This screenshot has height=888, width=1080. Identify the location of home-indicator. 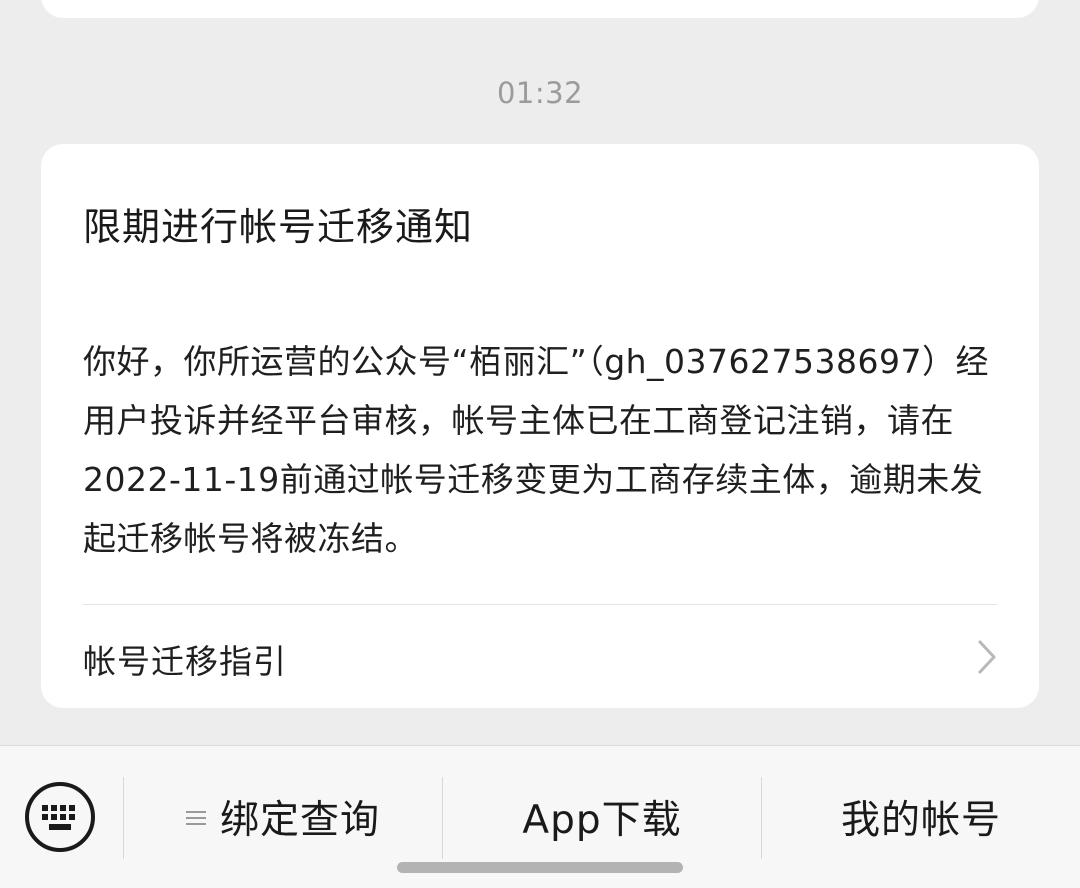
(540, 867).